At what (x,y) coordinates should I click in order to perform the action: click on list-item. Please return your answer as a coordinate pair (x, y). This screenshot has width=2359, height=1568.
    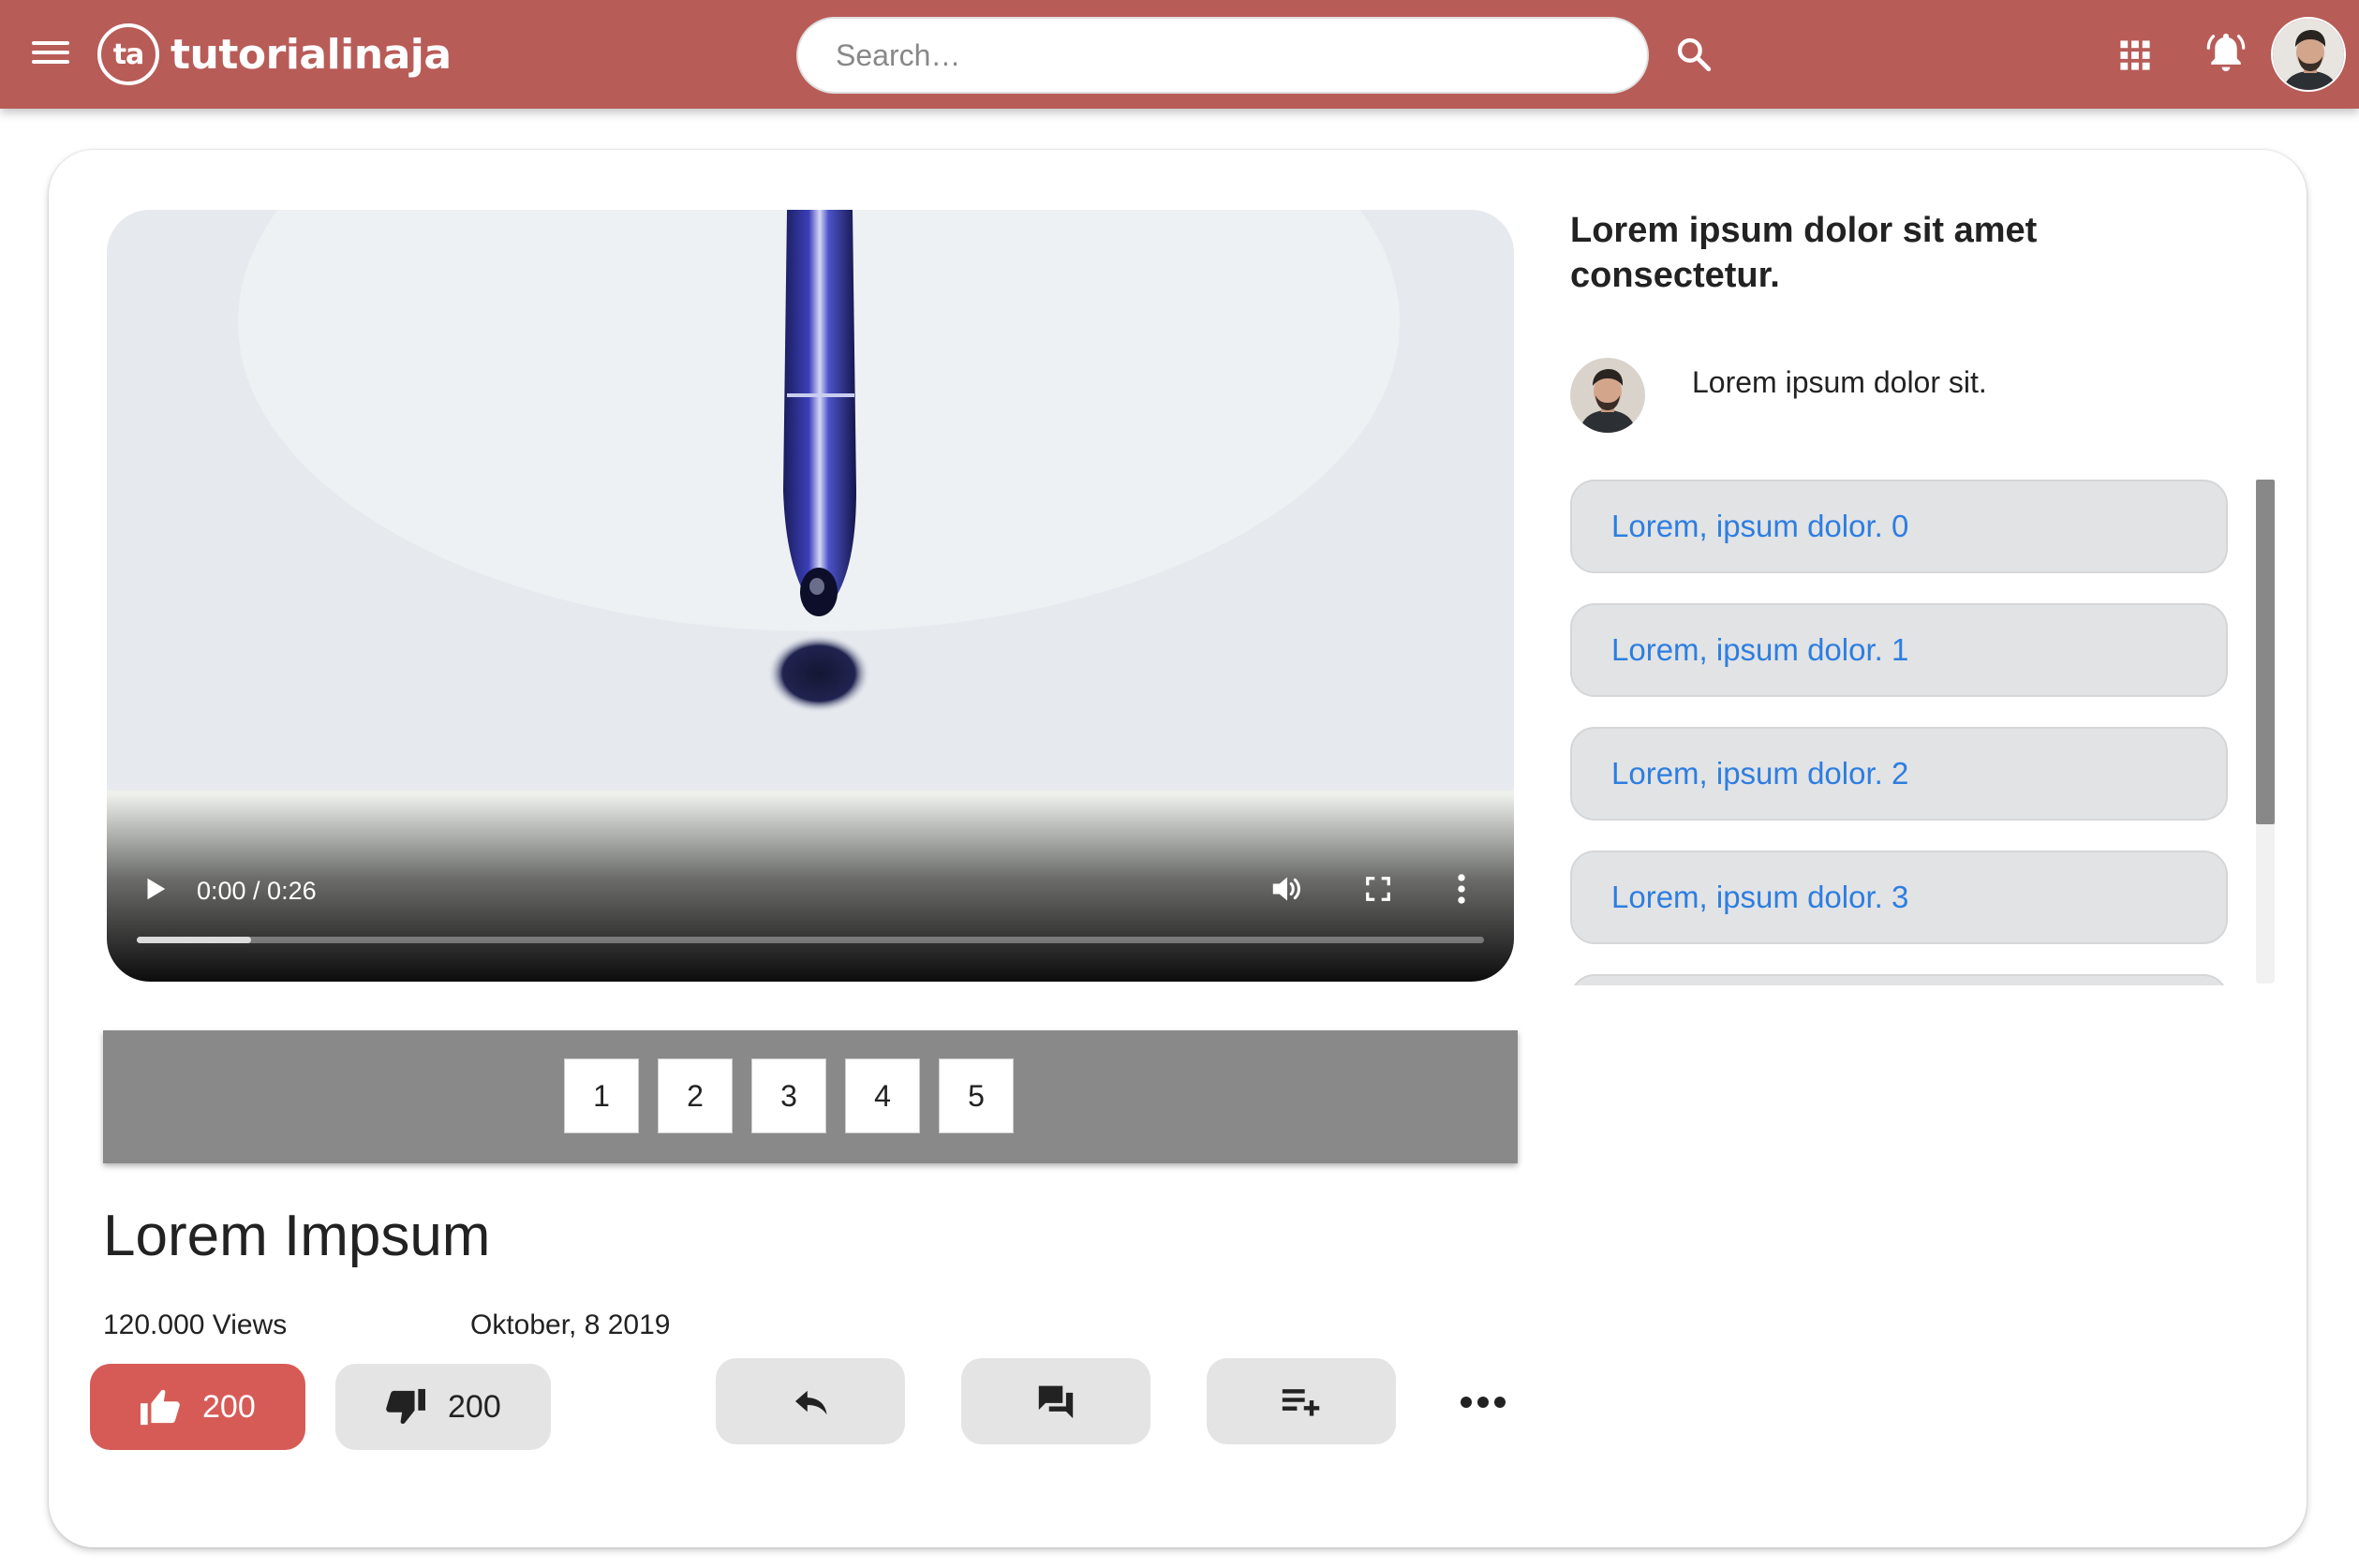
    Looking at the image, I should click on (1899, 979).